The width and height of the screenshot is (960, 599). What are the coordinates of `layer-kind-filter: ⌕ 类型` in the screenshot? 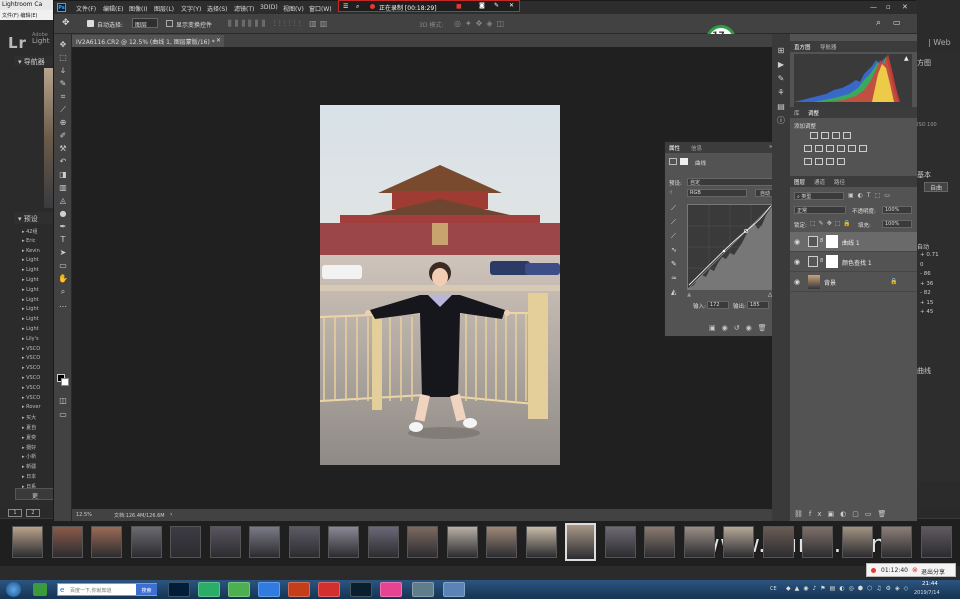 It's located at (819, 196).